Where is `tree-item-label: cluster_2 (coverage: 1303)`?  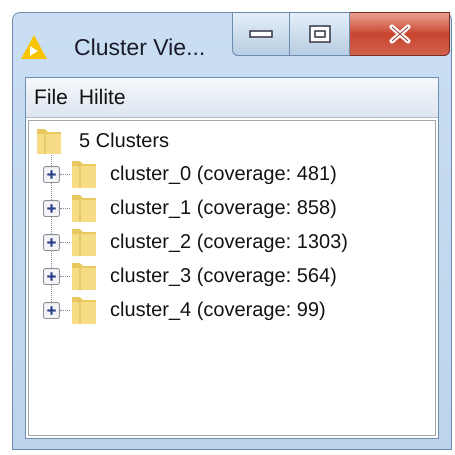 tree-item-label: cluster_2 (coverage: 1303) is located at coordinates (229, 242).